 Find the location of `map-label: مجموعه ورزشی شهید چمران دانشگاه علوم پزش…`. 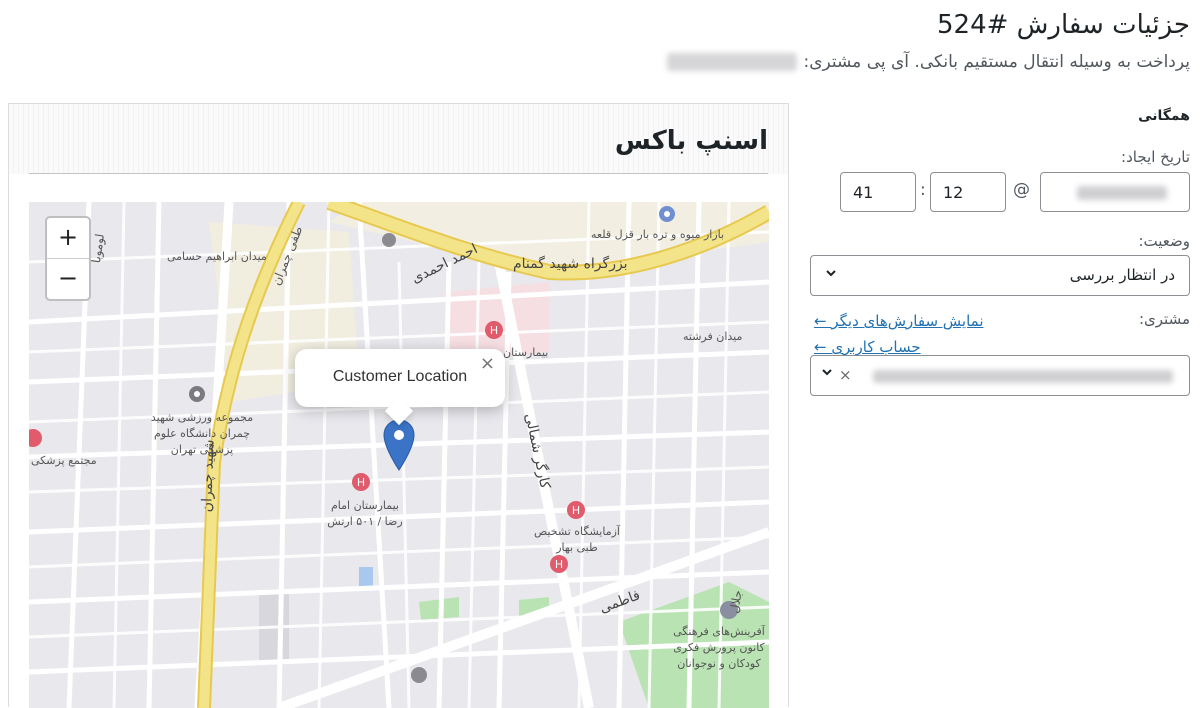

map-label: مجموعه ورزشی شهید چمران دانشگاه علوم پزش… is located at coordinates (202, 433).